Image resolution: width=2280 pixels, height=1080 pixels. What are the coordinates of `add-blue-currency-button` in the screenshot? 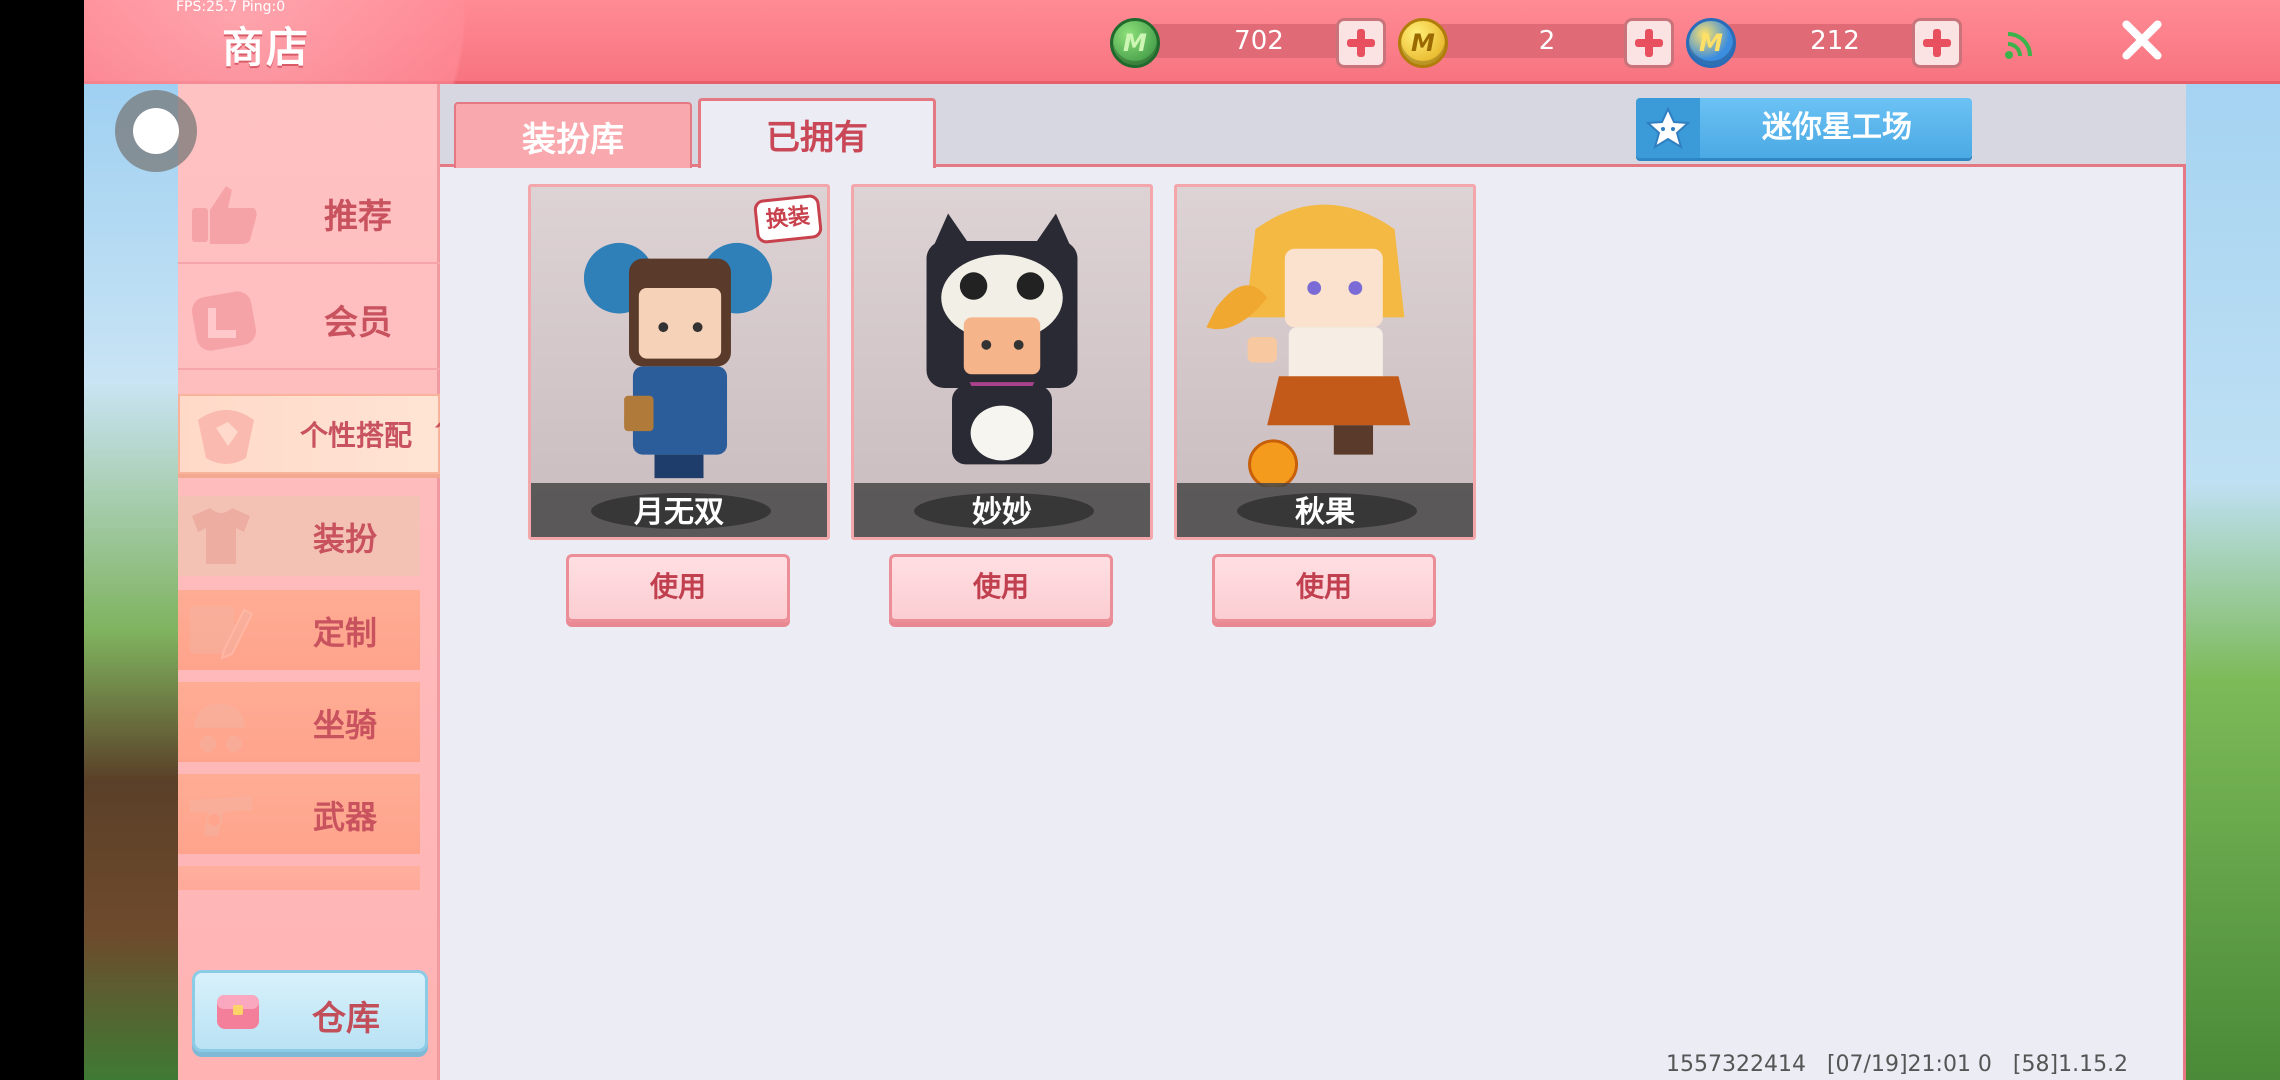 It's located at (1937, 43).